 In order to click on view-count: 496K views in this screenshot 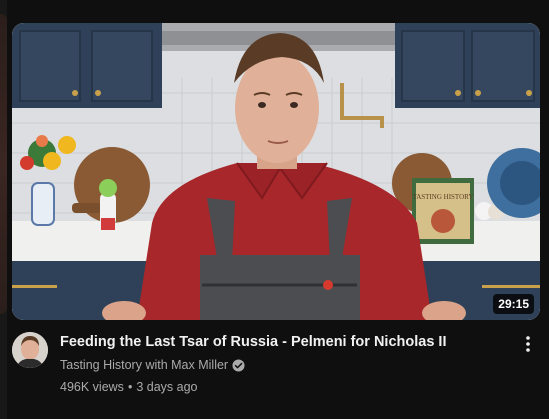, I will do `click(92, 387)`.